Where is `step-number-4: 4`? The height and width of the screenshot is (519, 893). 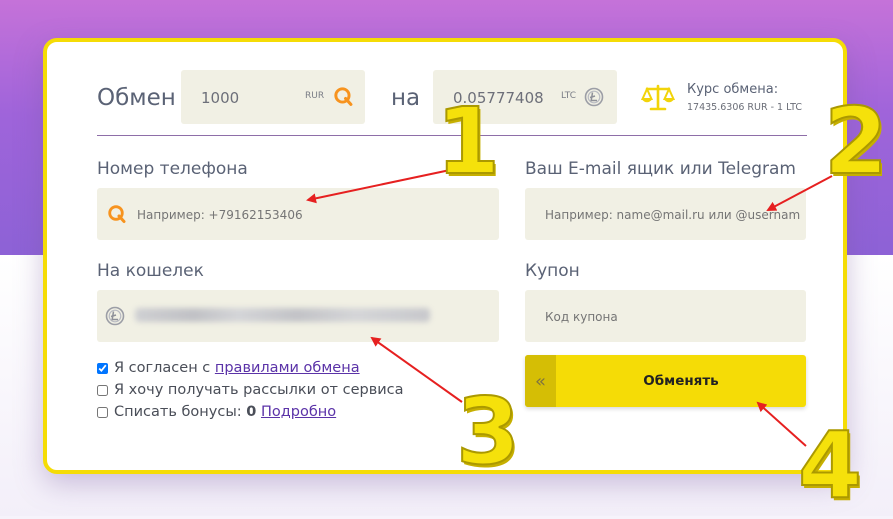
step-number-4: 4 is located at coordinates (830, 465).